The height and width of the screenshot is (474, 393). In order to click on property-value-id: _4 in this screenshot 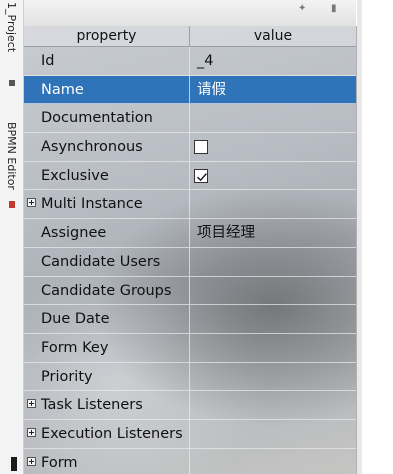, I will do `click(273, 61)`.